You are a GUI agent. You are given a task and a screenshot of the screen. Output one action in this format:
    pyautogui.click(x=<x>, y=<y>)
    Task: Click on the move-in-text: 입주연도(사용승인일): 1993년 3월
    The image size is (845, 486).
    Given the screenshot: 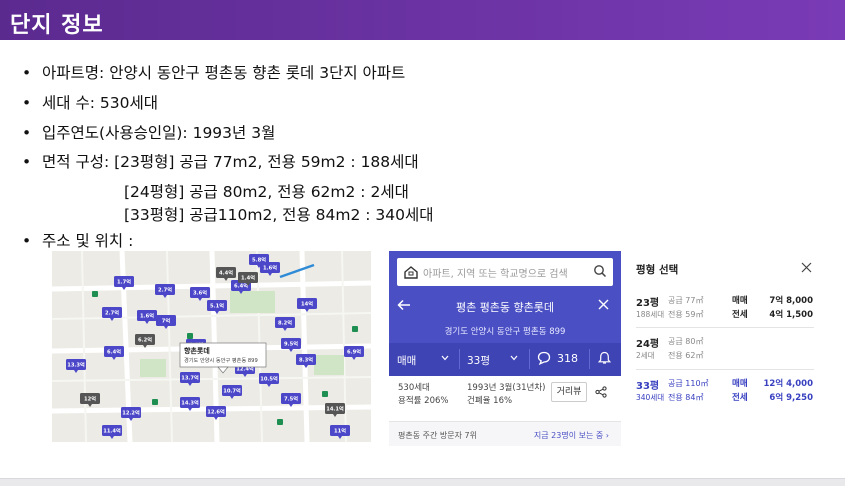 What is the action you would take?
    pyautogui.click(x=159, y=133)
    